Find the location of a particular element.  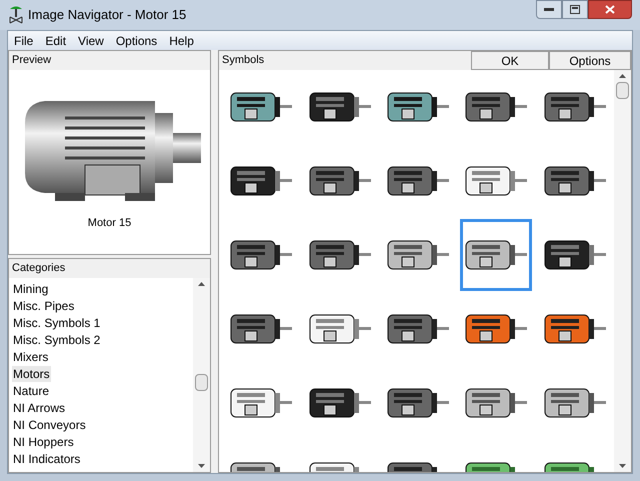

category-item: Motors is located at coordinates (31, 374).